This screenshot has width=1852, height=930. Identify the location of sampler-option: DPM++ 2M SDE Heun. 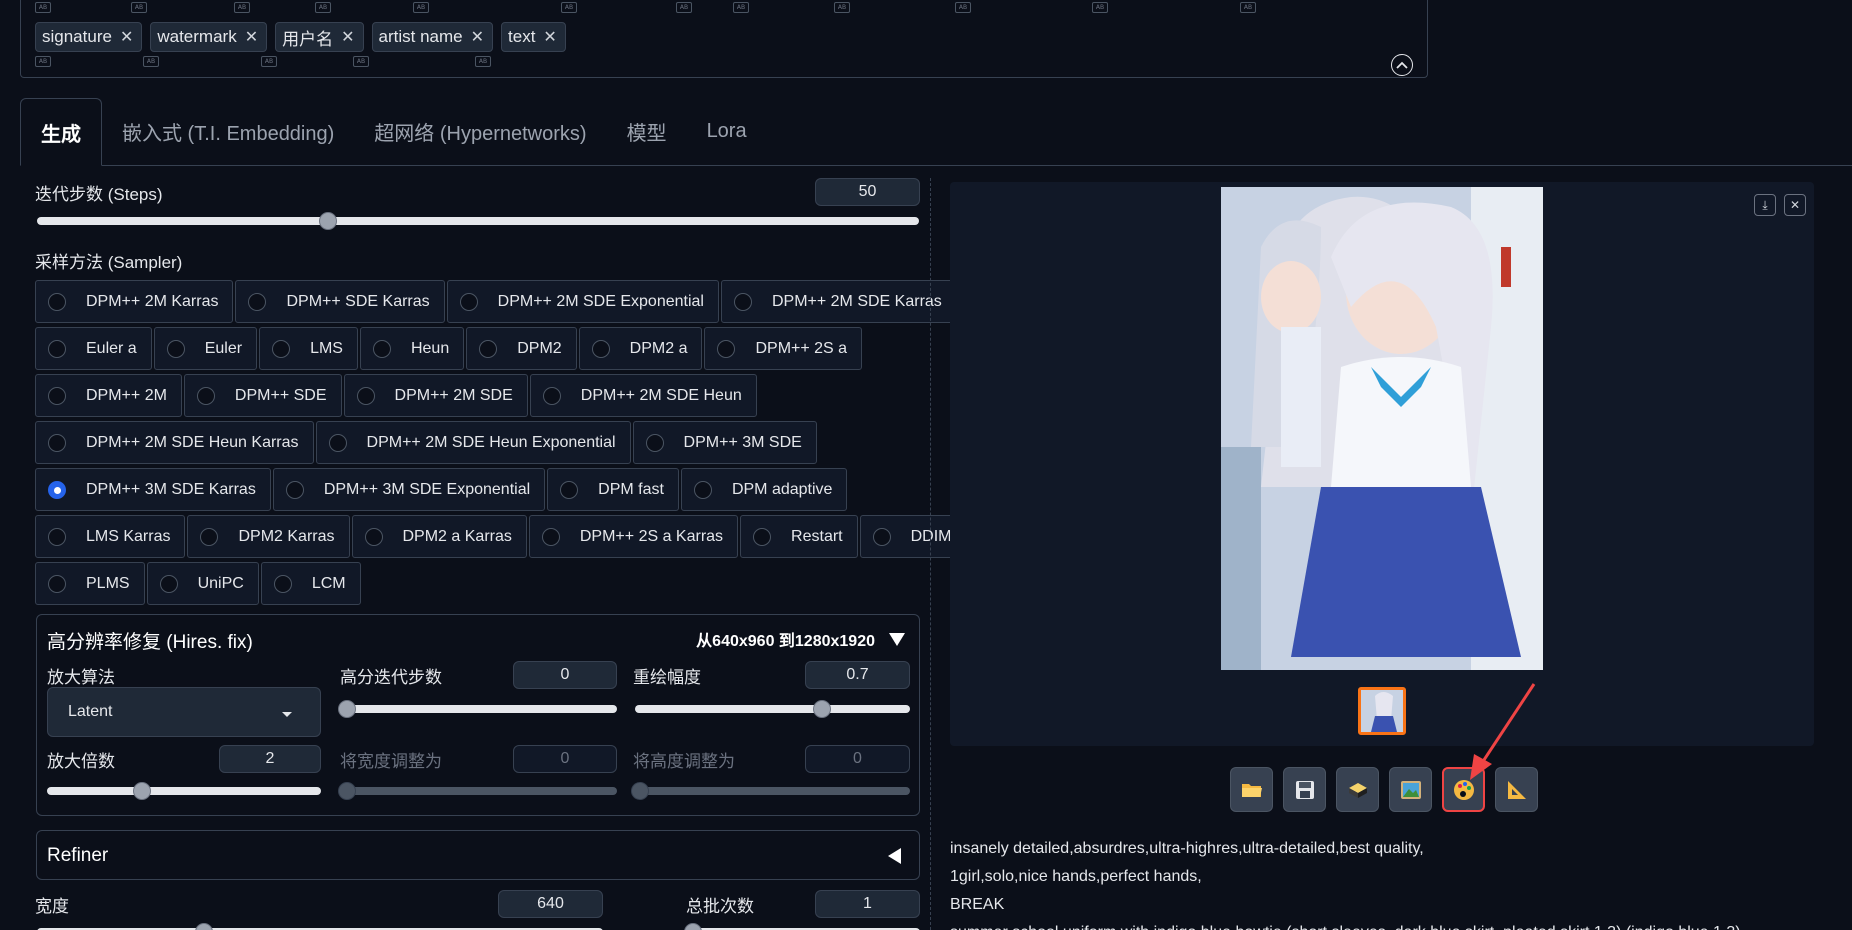
(643, 395).